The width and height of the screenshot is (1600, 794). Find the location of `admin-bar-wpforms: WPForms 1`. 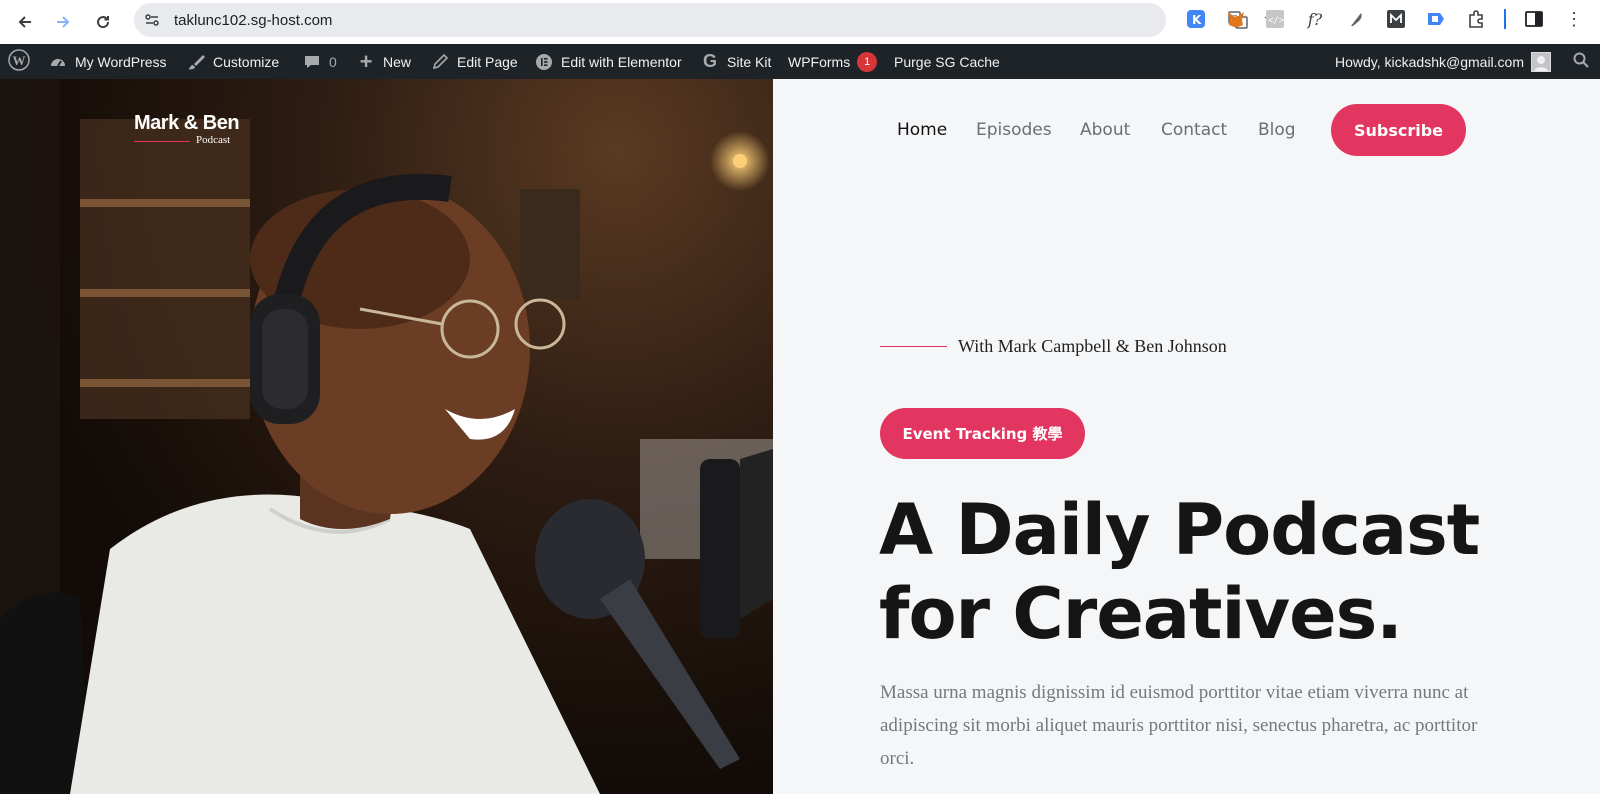

admin-bar-wpforms: WPForms 1 is located at coordinates (833, 61).